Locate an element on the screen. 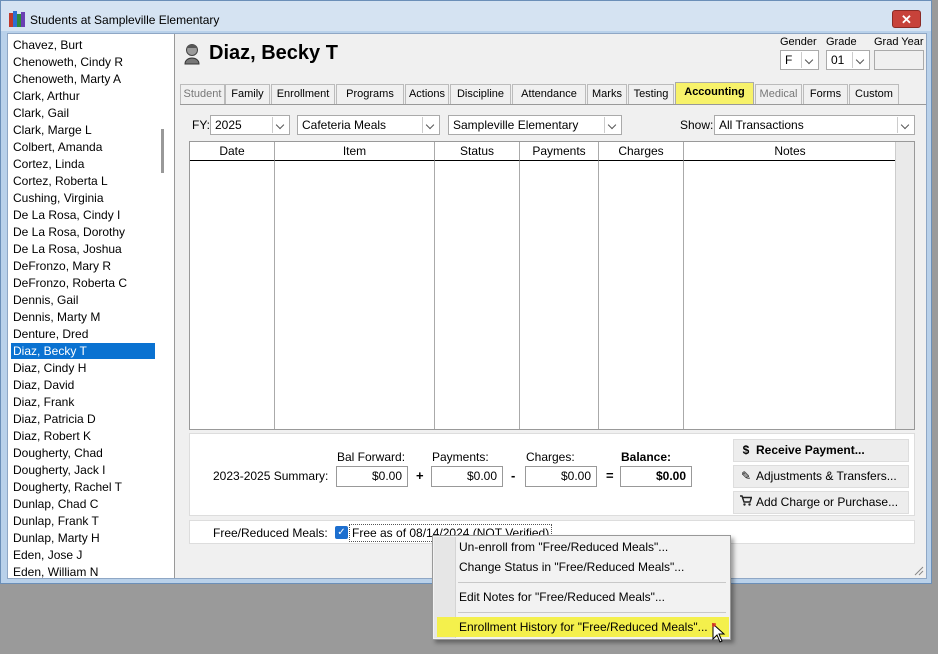 This screenshot has height=654, width=938. close-button: ✕ is located at coordinates (906, 19).